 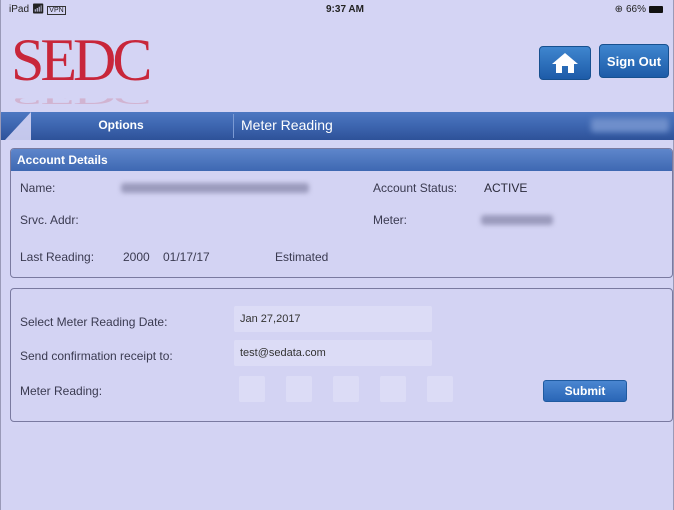 What do you see at coordinates (136, 257) in the screenshot?
I see `last-reading-value: 2000` at bounding box center [136, 257].